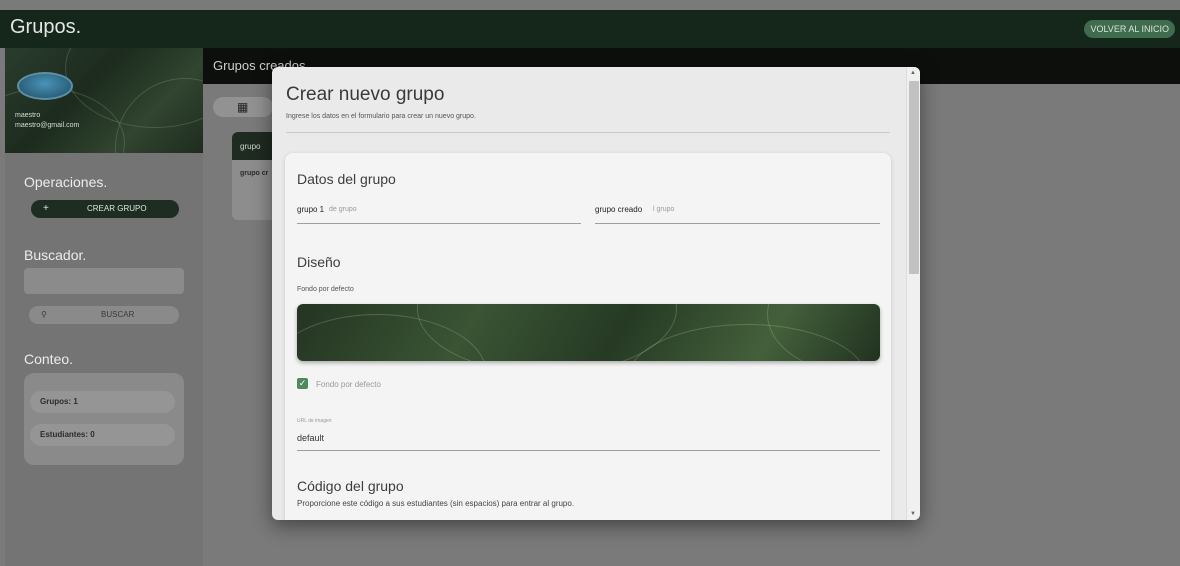 This screenshot has width=1180, height=566. What do you see at coordinates (46, 27) in the screenshot?
I see `app-title: Grupos.` at bounding box center [46, 27].